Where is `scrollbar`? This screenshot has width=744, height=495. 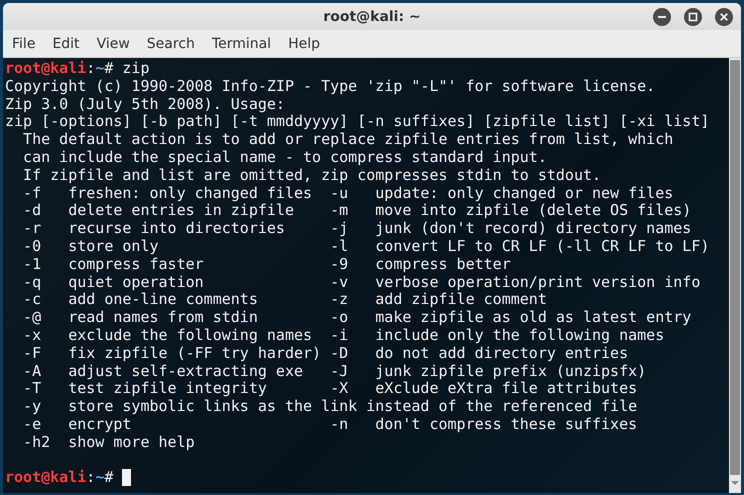
scrollbar is located at coordinates (735, 275).